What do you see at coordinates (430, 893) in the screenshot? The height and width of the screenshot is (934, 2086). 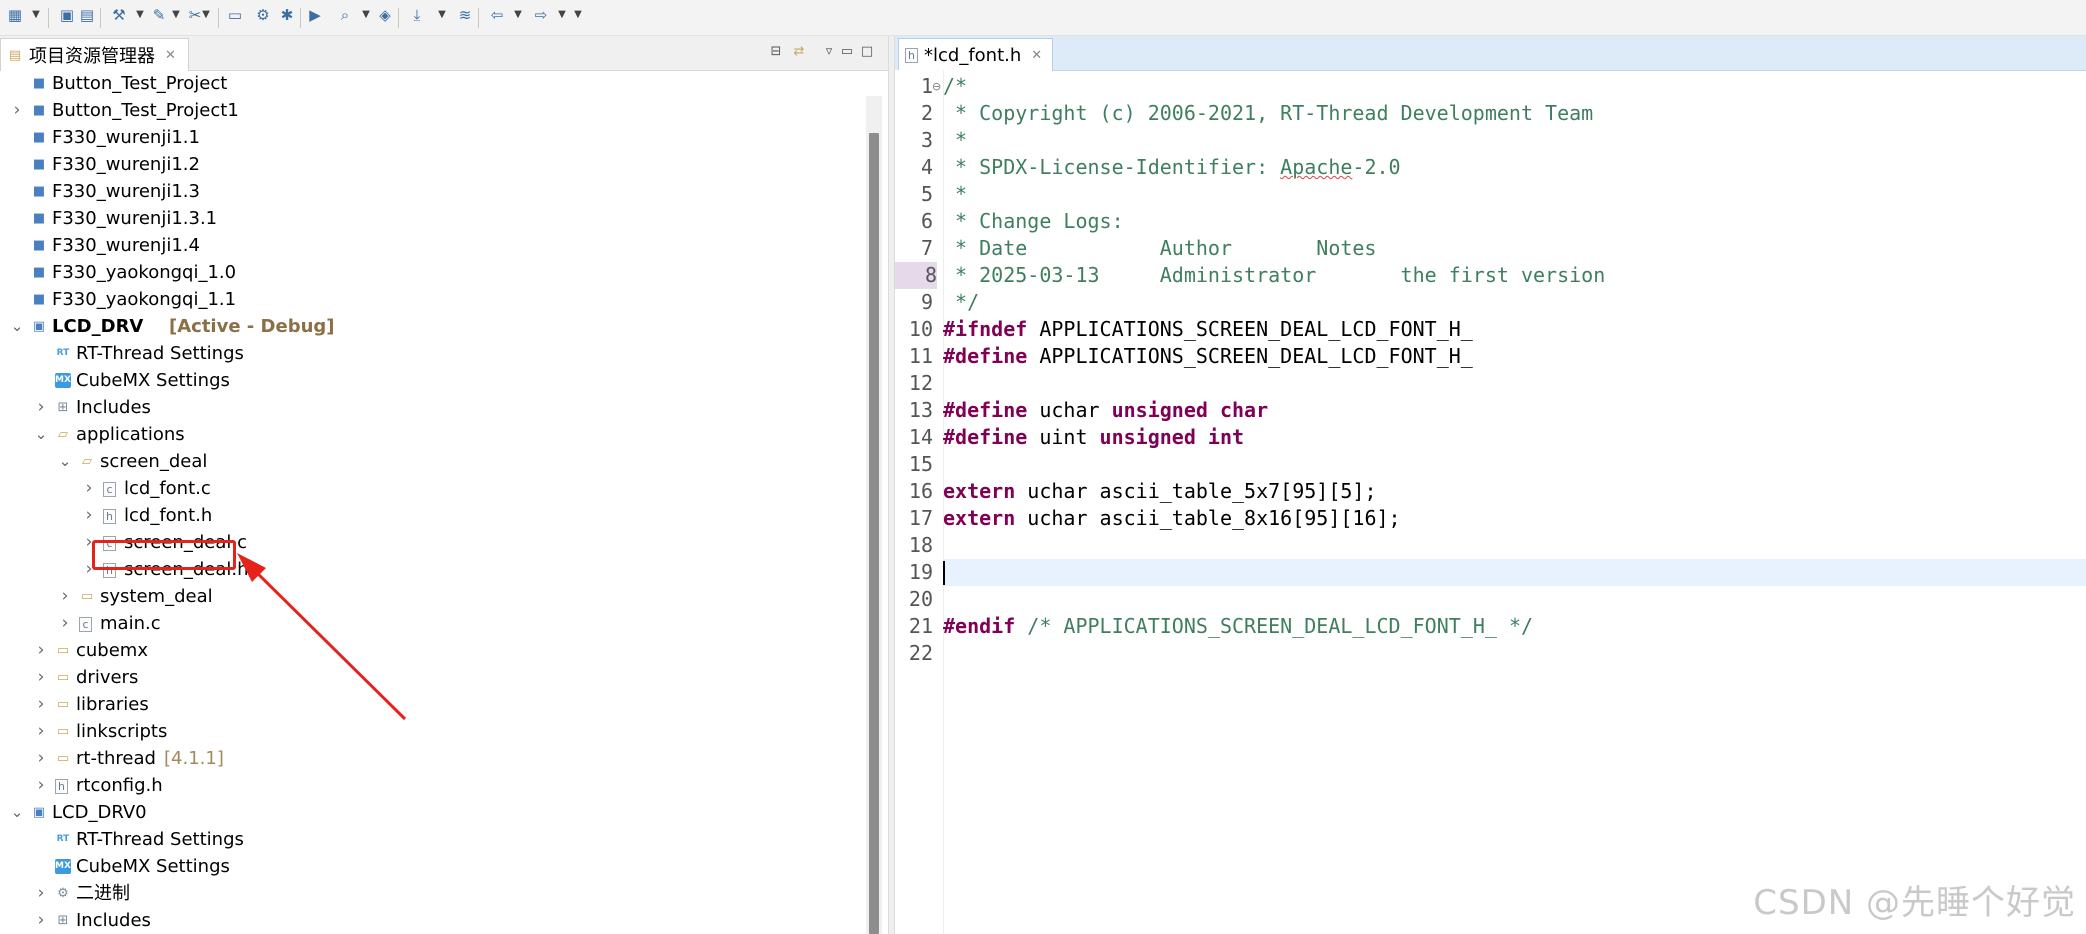 I see `tree-item: › ⚙ 二进制` at bounding box center [430, 893].